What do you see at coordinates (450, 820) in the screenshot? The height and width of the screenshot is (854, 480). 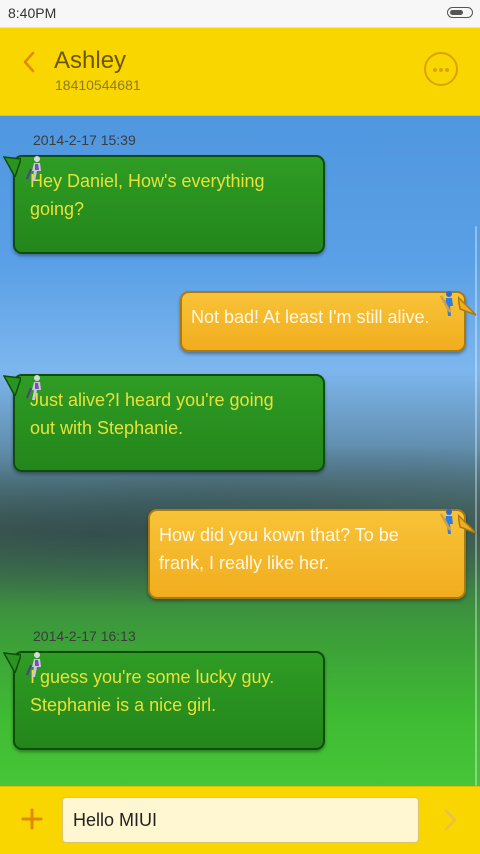 I see `chevron-right-icon` at bounding box center [450, 820].